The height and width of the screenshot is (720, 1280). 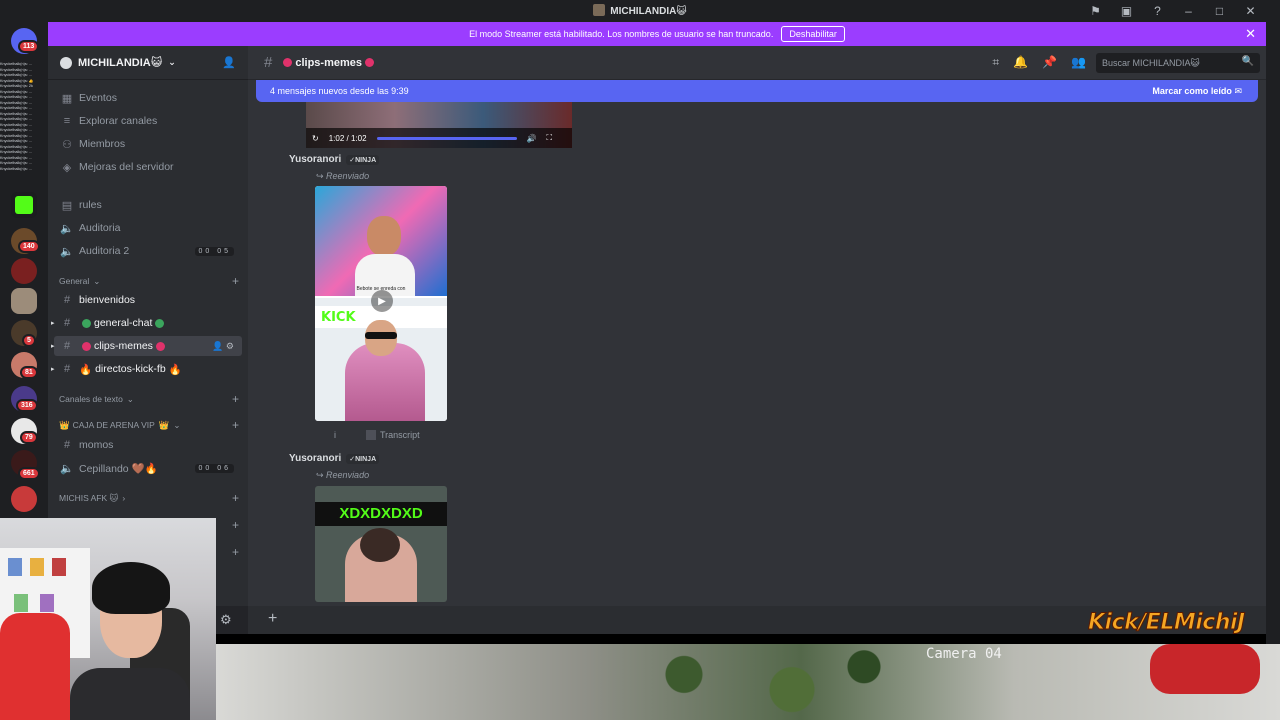 What do you see at coordinates (1219, 11) in the screenshot?
I see `maximize-icon: □` at bounding box center [1219, 11].